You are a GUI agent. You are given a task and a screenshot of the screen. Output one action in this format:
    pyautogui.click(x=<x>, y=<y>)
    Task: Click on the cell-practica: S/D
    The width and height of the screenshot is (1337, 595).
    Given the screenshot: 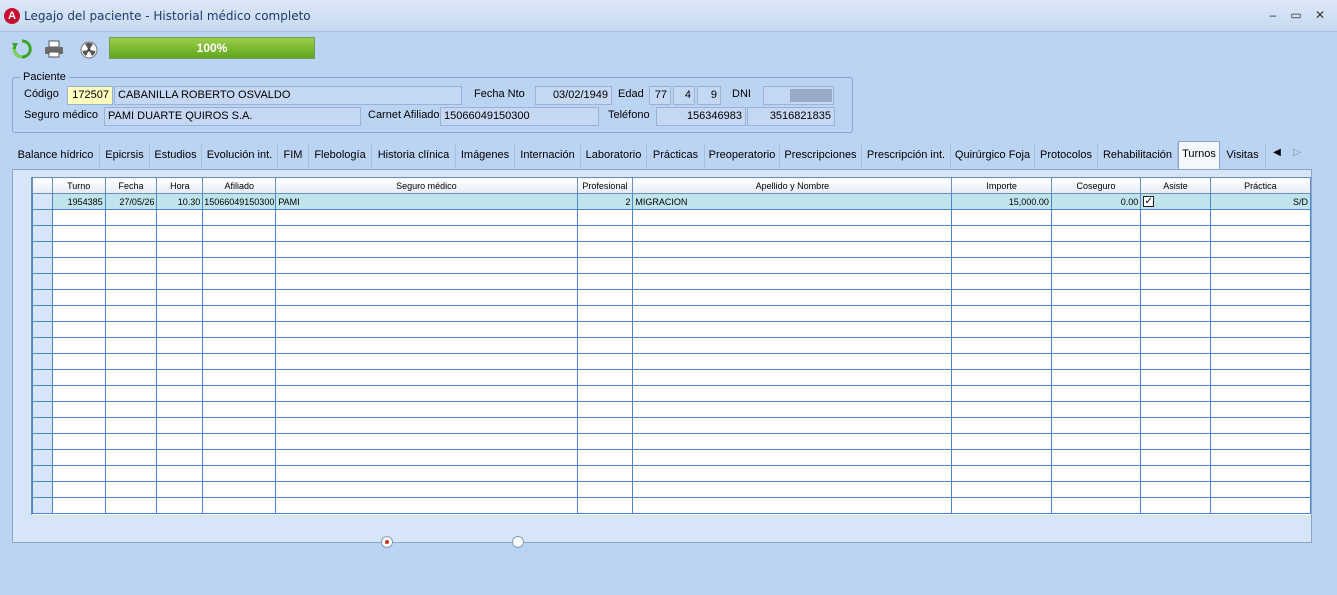 What is the action you would take?
    pyautogui.click(x=1260, y=201)
    